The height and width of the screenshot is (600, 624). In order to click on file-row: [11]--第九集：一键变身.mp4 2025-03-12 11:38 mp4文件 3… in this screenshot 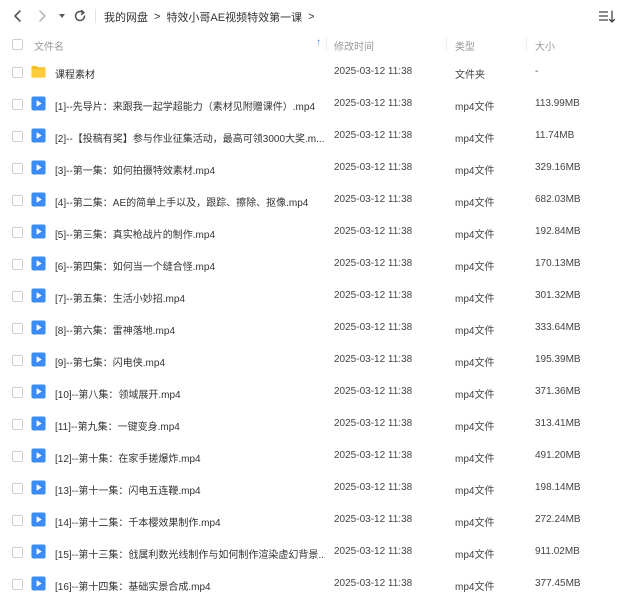, I will do `click(312, 424)`.